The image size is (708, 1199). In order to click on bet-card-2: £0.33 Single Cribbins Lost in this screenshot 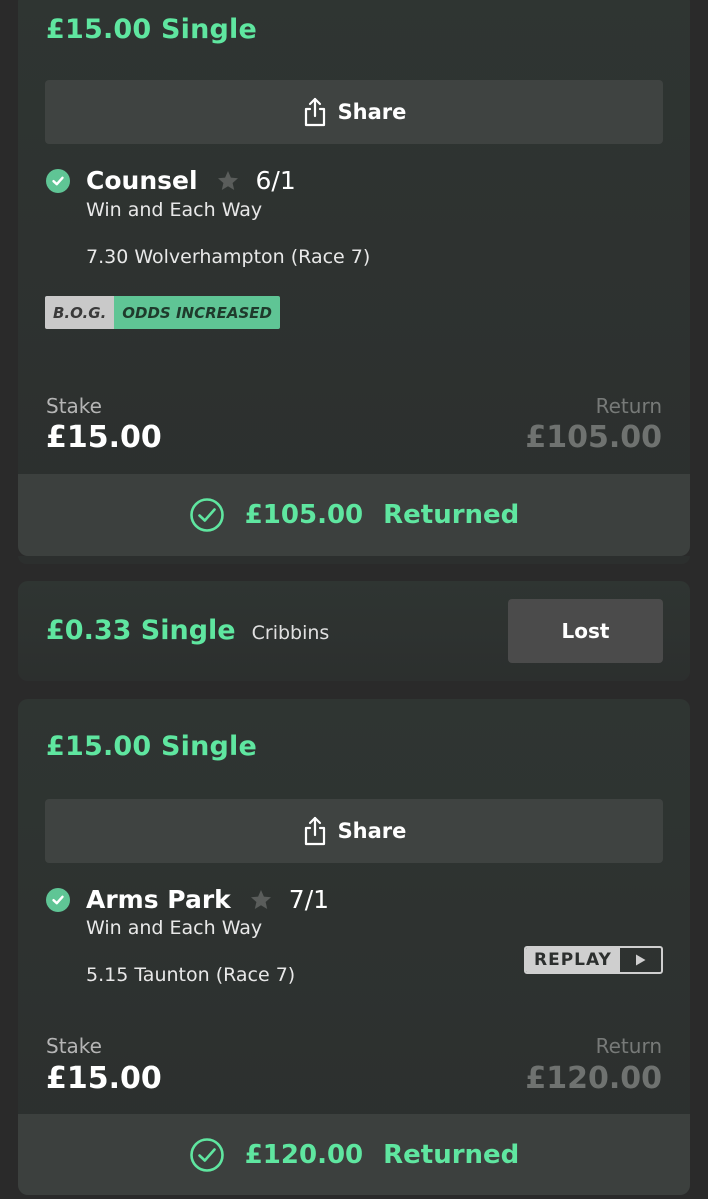, I will do `click(354, 631)`.